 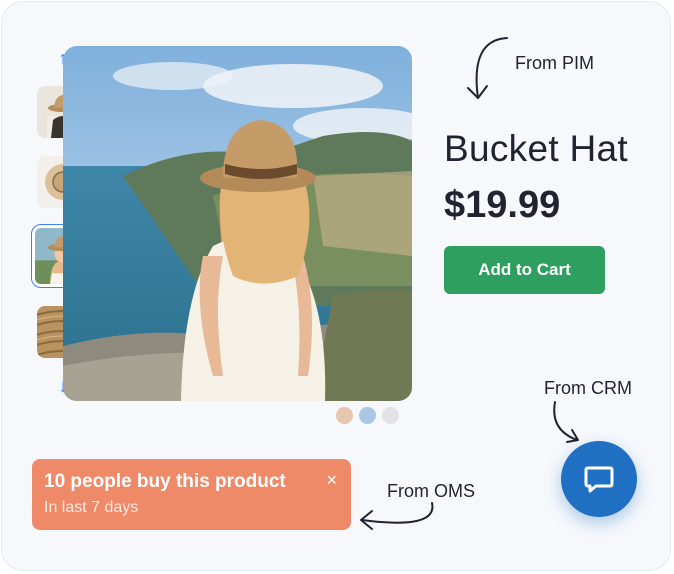 What do you see at coordinates (588, 388) in the screenshot?
I see `from-crm-annotation: From CRM` at bounding box center [588, 388].